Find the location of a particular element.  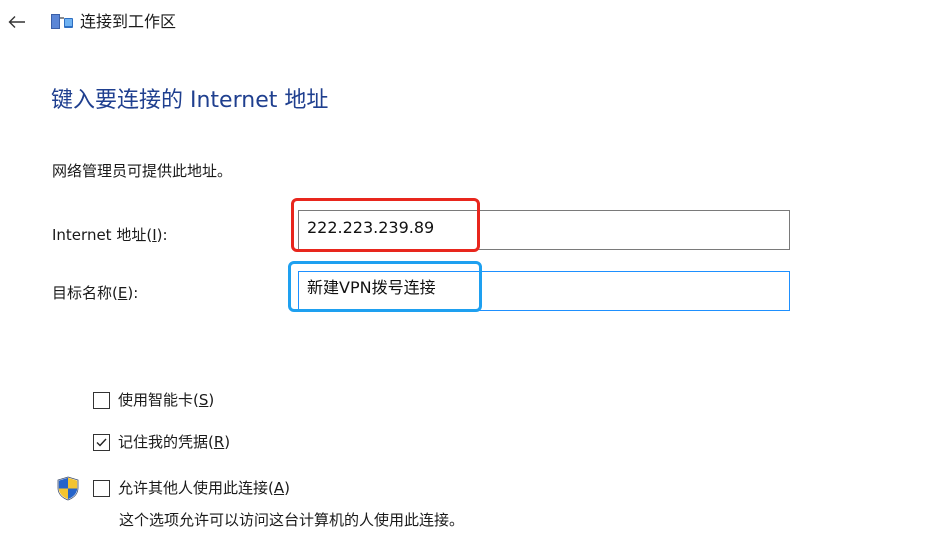

destination-name-input is located at coordinates (544, 291).